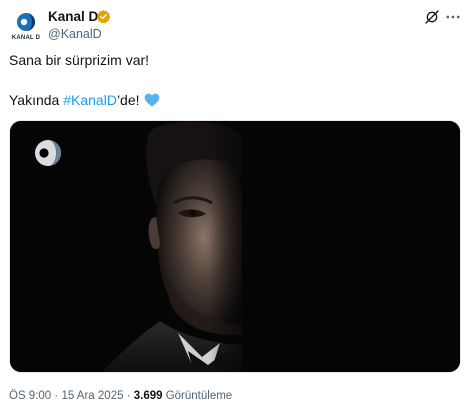  What do you see at coordinates (199, 396) in the screenshot?
I see `views-label: Görüntüleme` at bounding box center [199, 396].